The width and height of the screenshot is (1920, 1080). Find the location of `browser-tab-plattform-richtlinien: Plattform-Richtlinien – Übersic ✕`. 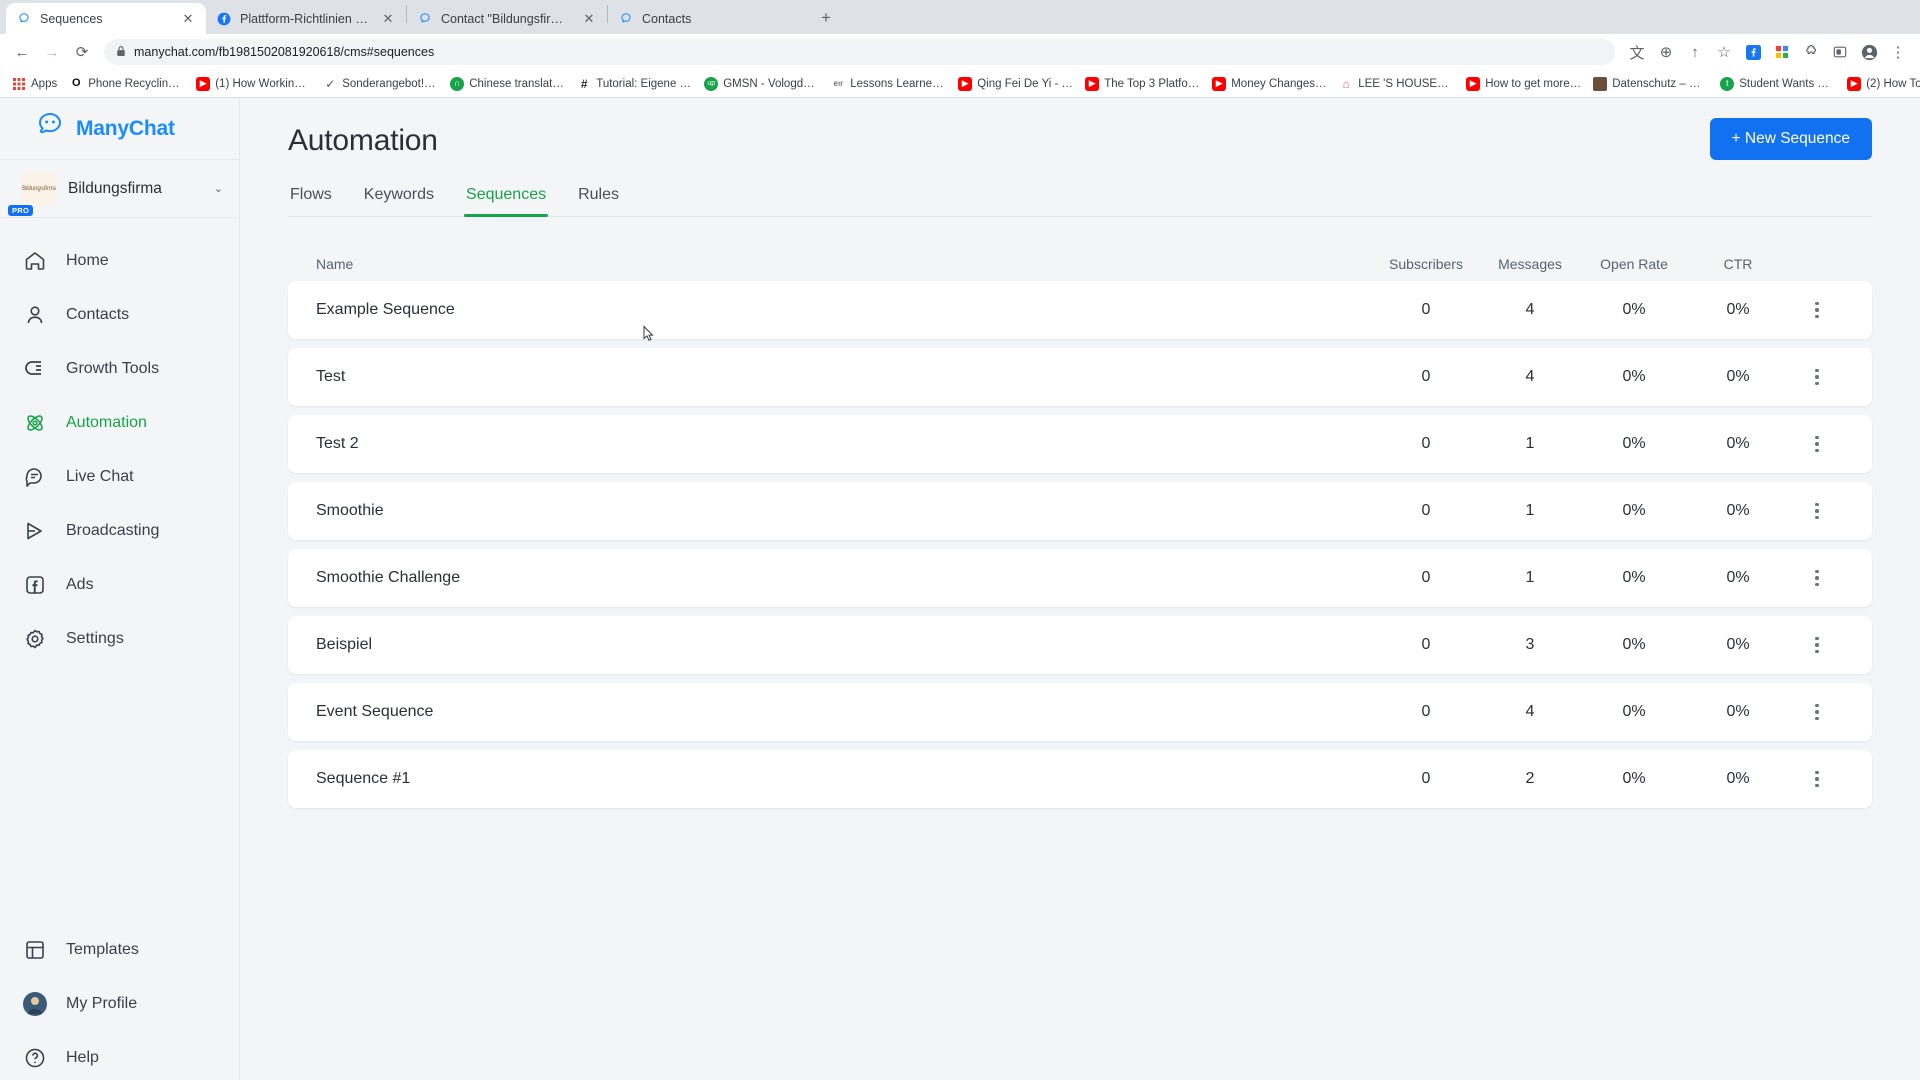

browser-tab-plattform-richtlinien: Plattform-Richtlinien – Übersic ✕ is located at coordinates (306, 18).